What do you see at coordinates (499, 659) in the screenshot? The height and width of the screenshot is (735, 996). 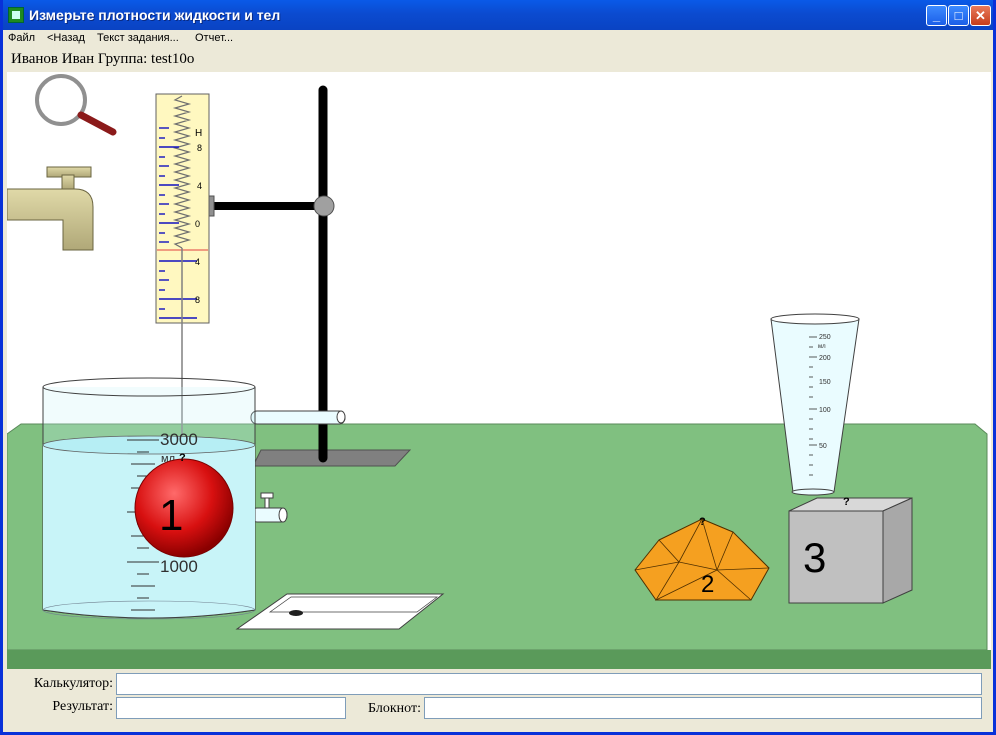 I see `table-edge` at bounding box center [499, 659].